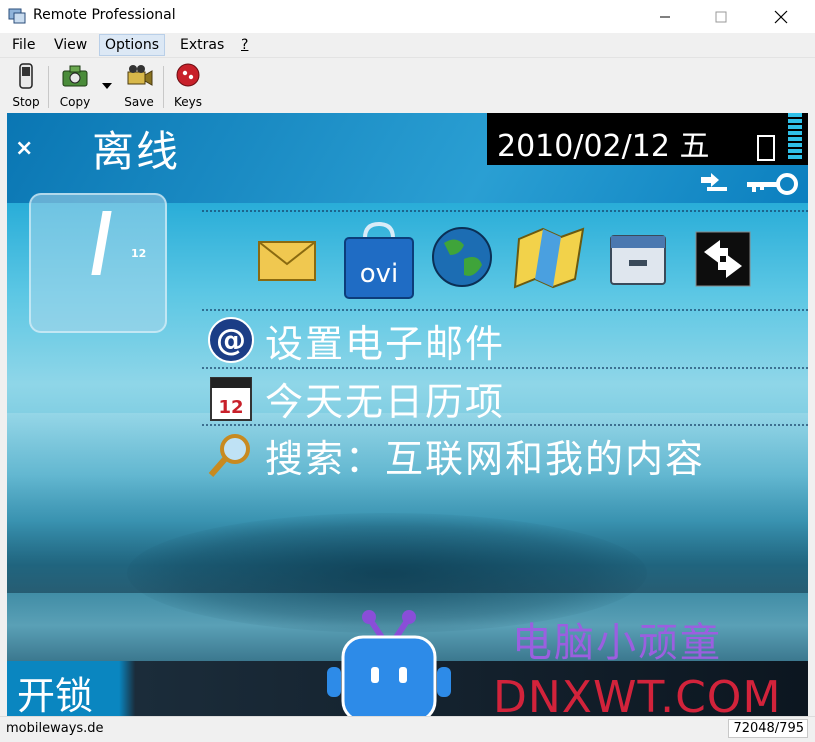  What do you see at coordinates (723, 259) in the screenshot?
I see `transfer-icon` at bounding box center [723, 259].